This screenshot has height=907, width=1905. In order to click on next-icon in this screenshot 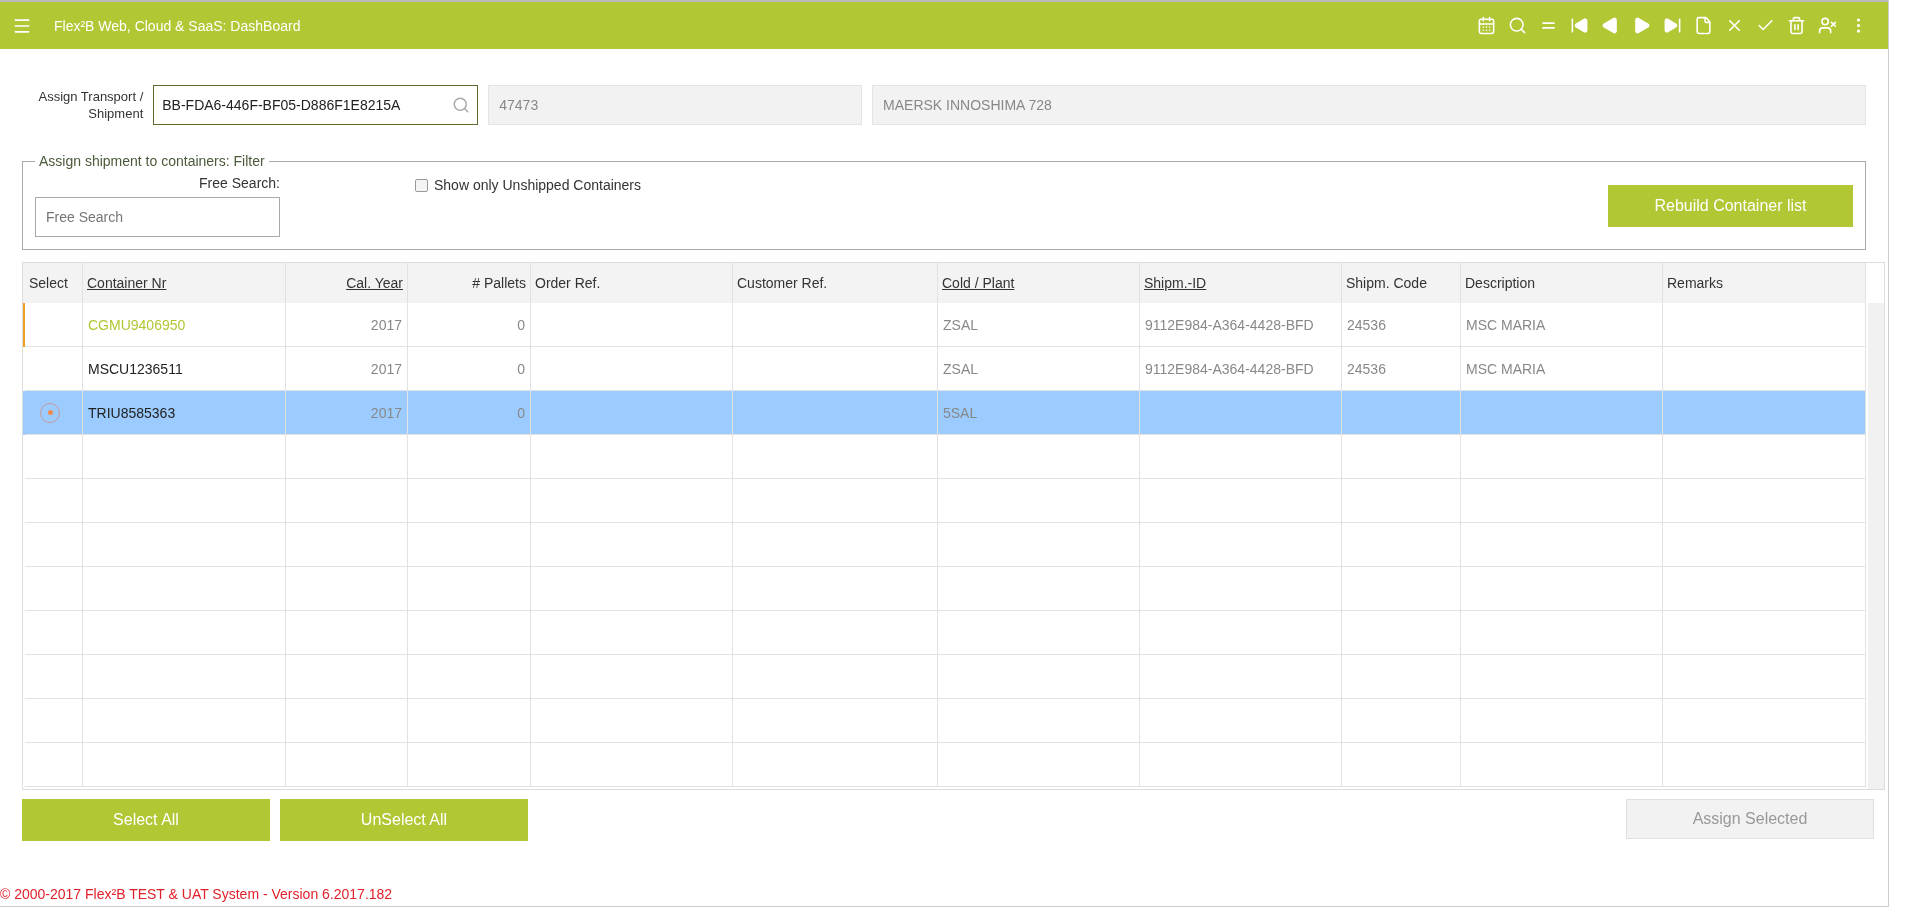, I will do `click(1641, 25)`.